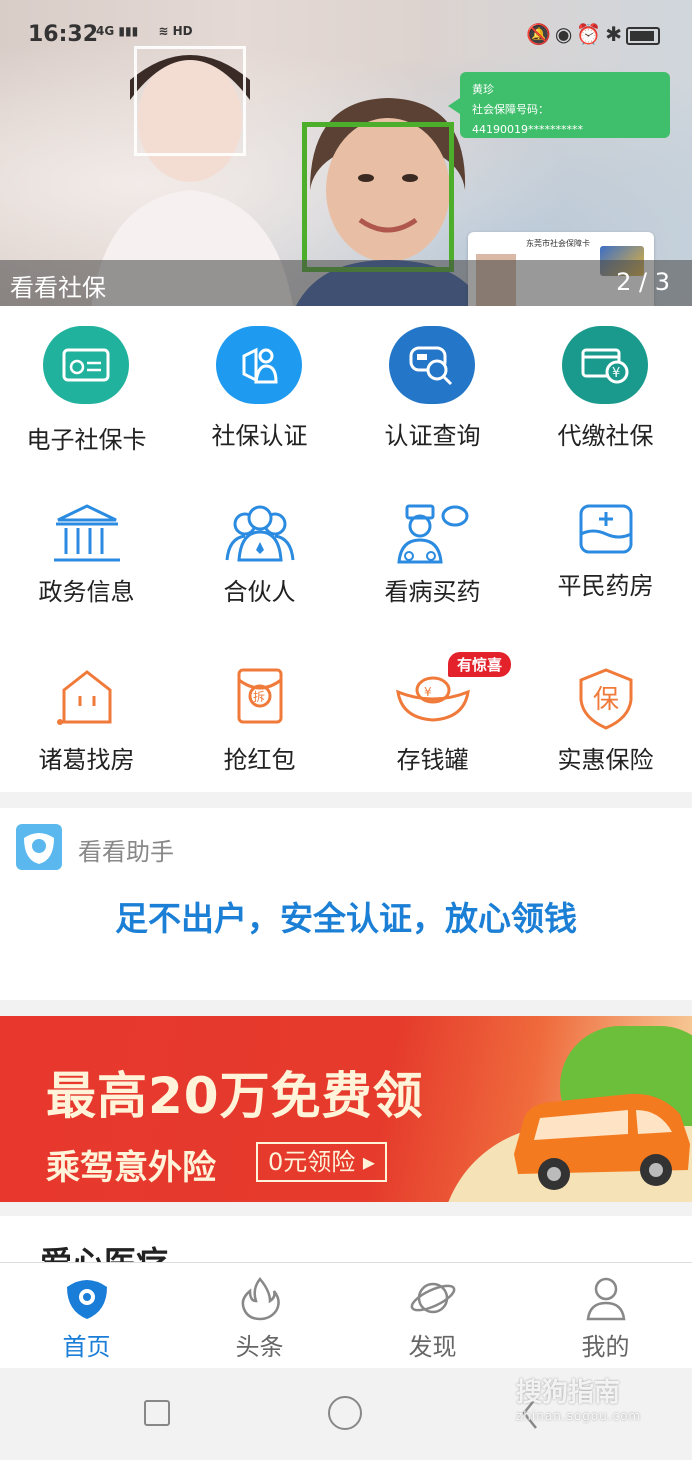 The height and width of the screenshot is (1460, 692). Describe the element at coordinates (259, 592) in the screenshot. I see `service-label: 合伙人` at that location.